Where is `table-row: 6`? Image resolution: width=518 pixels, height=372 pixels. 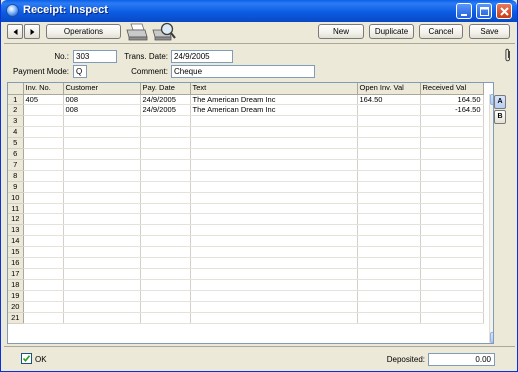
table-row: 6 is located at coordinates (246, 154).